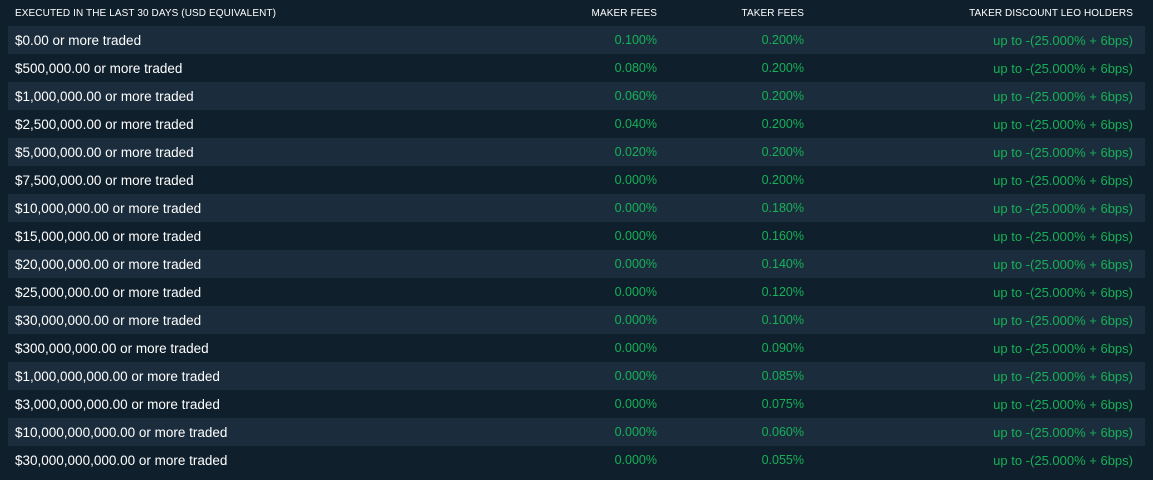 The height and width of the screenshot is (480, 1153). Describe the element at coordinates (782, 404) in the screenshot. I see `taker-fee: 0.075%` at that location.